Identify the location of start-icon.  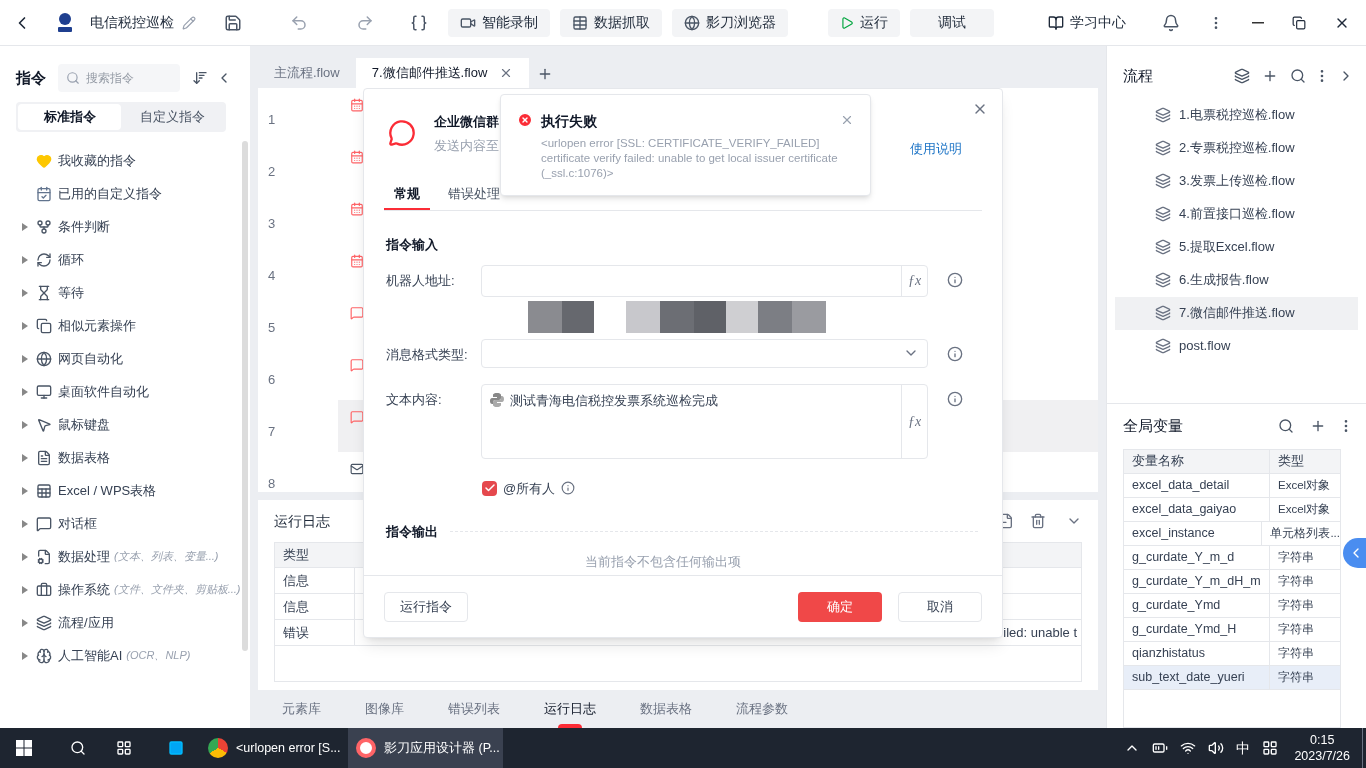
(24, 748).